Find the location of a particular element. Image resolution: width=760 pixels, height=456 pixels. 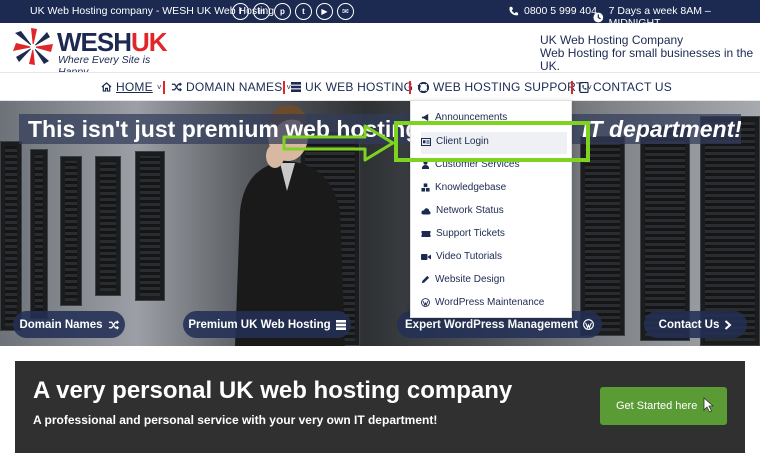

menu-item-support-tickets-label: Support Tickets is located at coordinates (470, 233).